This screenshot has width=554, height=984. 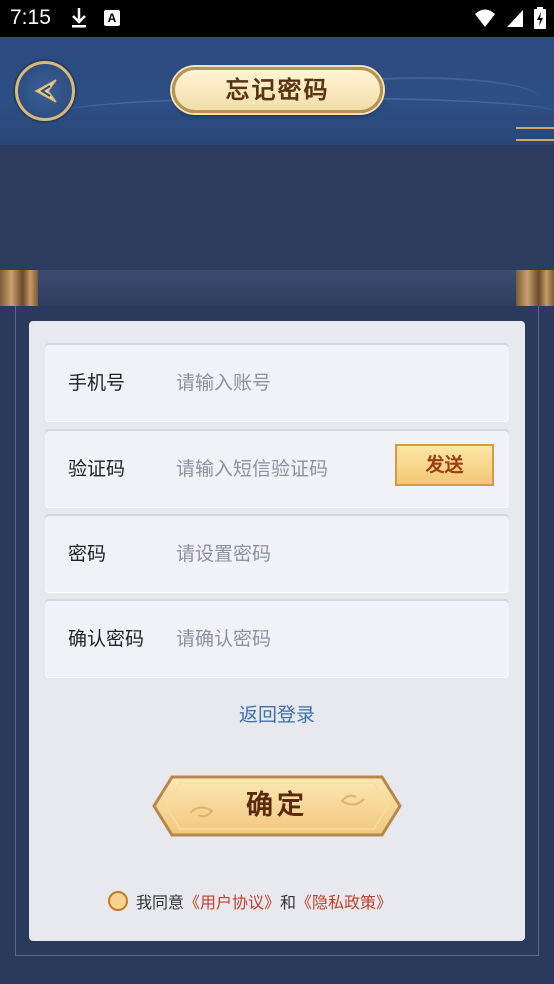 I want to click on phone-label: 手机号, so click(x=97, y=383).